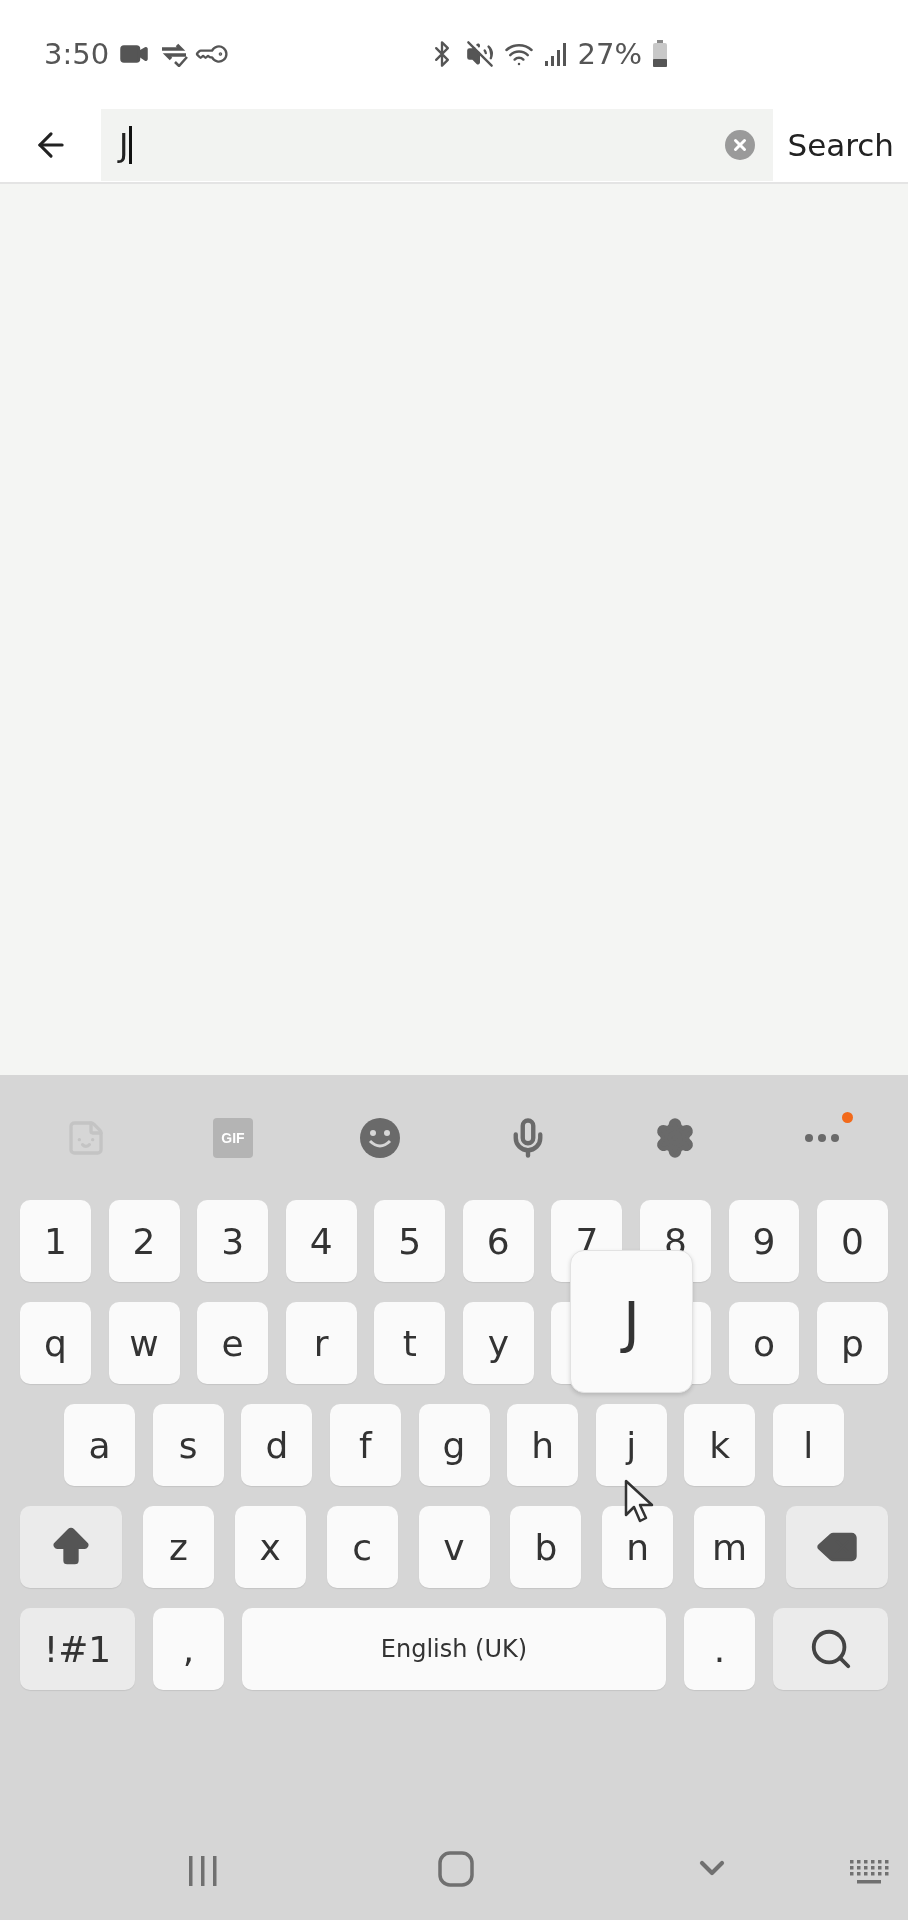  Describe the element at coordinates (631, 1321) in the screenshot. I see `key-preview-tooltip: J` at that location.